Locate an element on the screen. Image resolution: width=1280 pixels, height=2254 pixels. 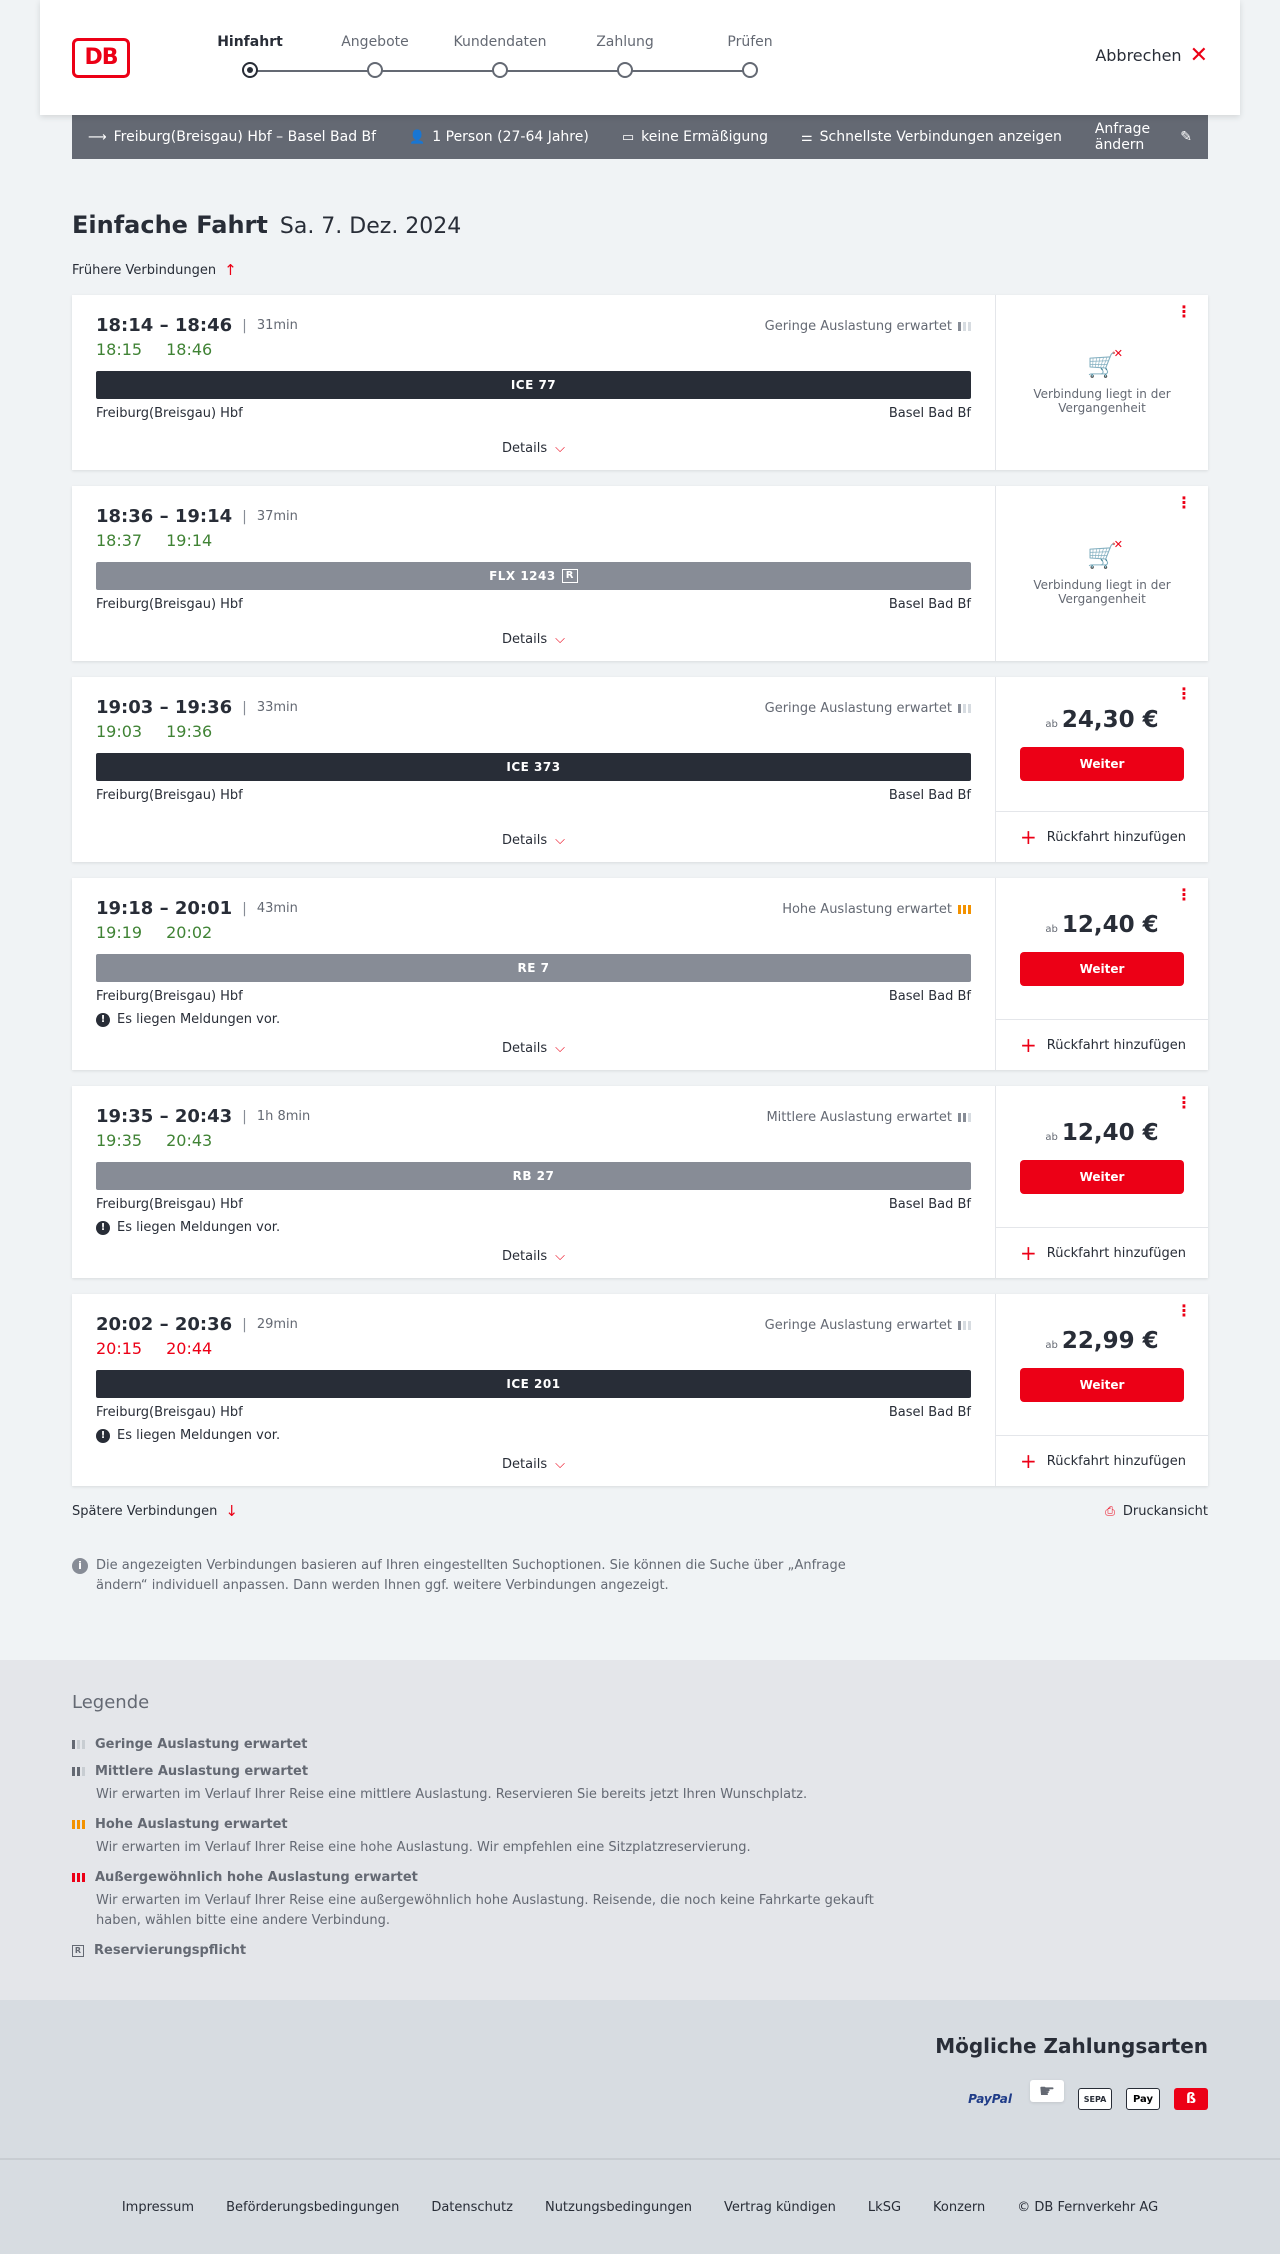
footer-link-befoerderung: Beförderungsbedingungen is located at coordinates (312, 2207).